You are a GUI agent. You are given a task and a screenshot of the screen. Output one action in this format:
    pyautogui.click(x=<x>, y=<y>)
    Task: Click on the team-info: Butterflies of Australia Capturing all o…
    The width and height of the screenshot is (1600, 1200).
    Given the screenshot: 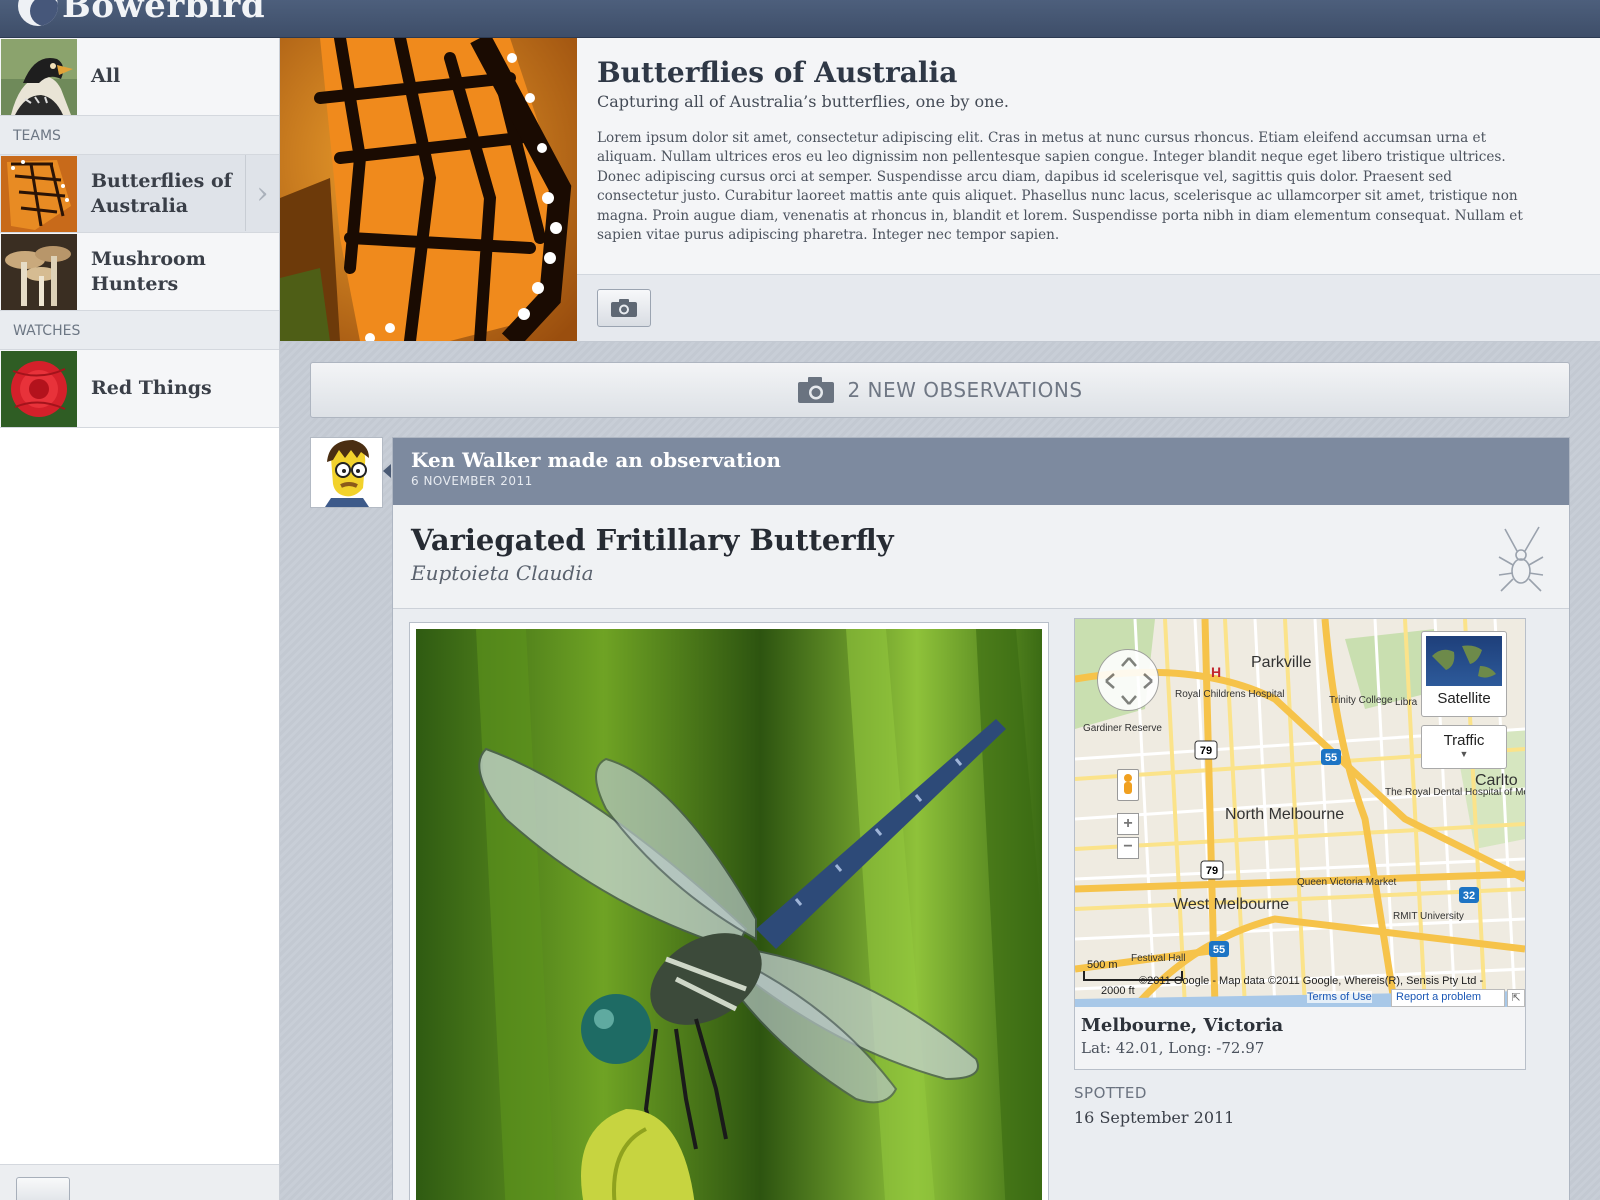 What is the action you would take?
    pyautogui.click(x=1088, y=156)
    